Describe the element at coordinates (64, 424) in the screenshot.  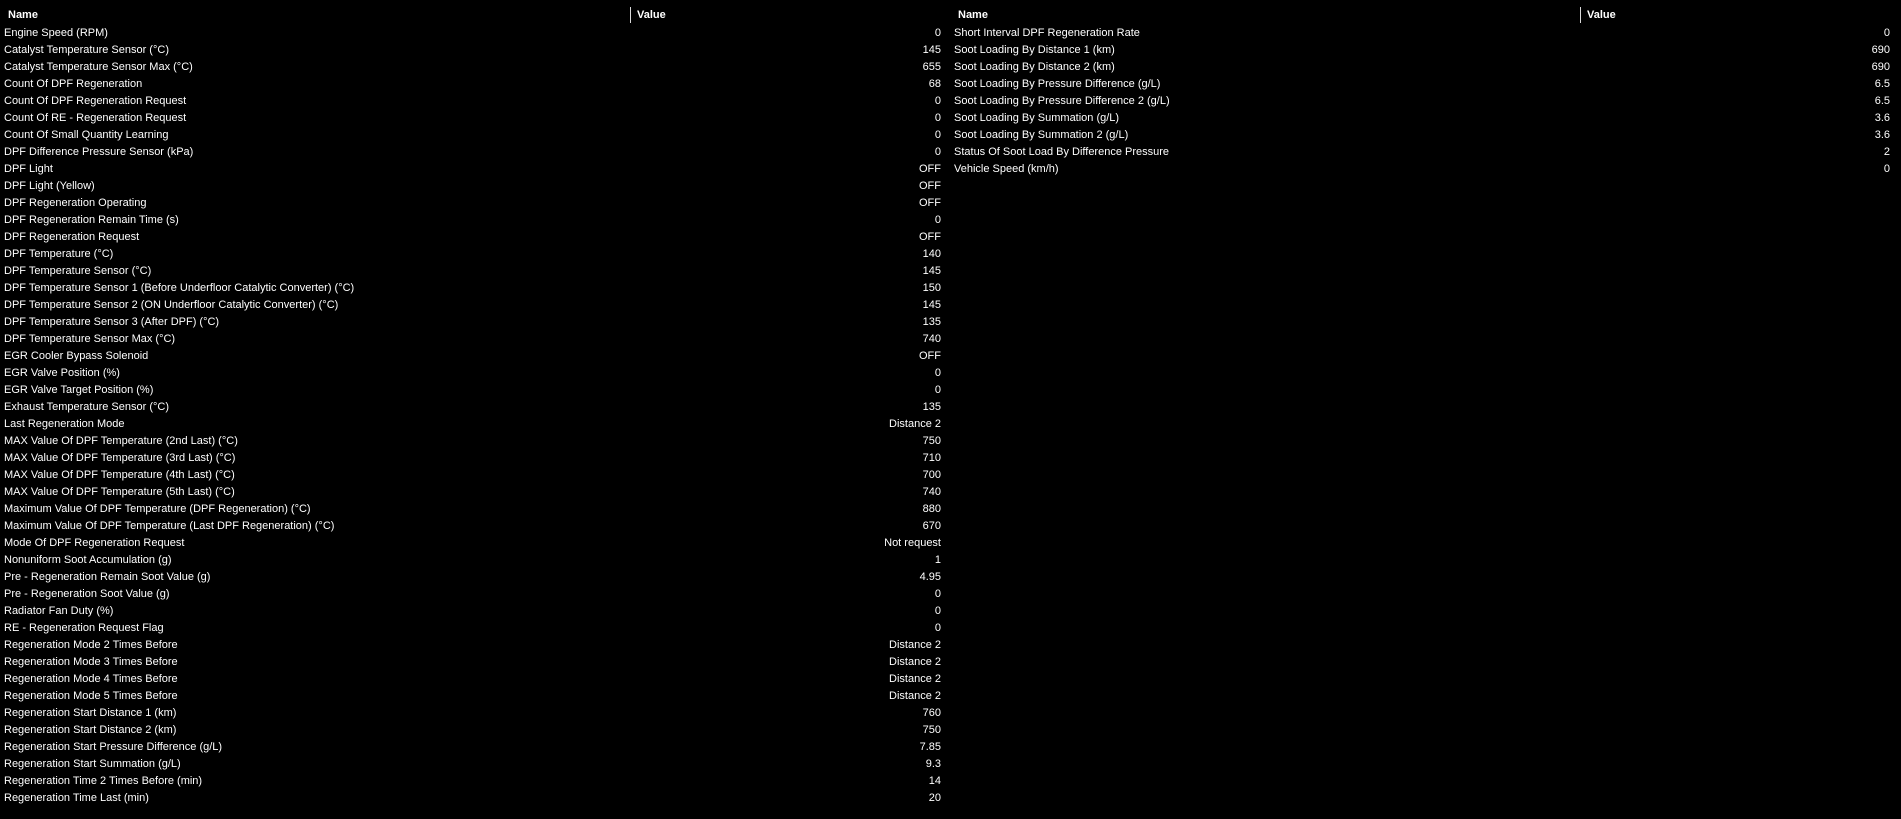
I see `parameter-name: Last Regeneration Mode` at that location.